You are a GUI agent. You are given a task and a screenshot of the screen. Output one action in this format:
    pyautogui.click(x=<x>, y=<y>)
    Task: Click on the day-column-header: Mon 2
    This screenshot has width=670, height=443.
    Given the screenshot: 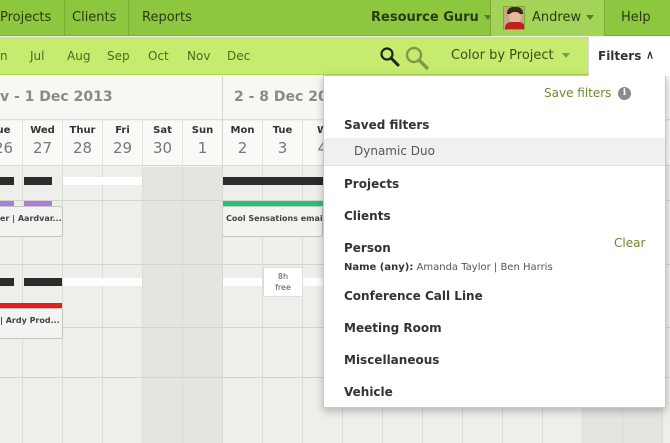 What is the action you would take?
    pyautogui.click(x=242, y=143)
    